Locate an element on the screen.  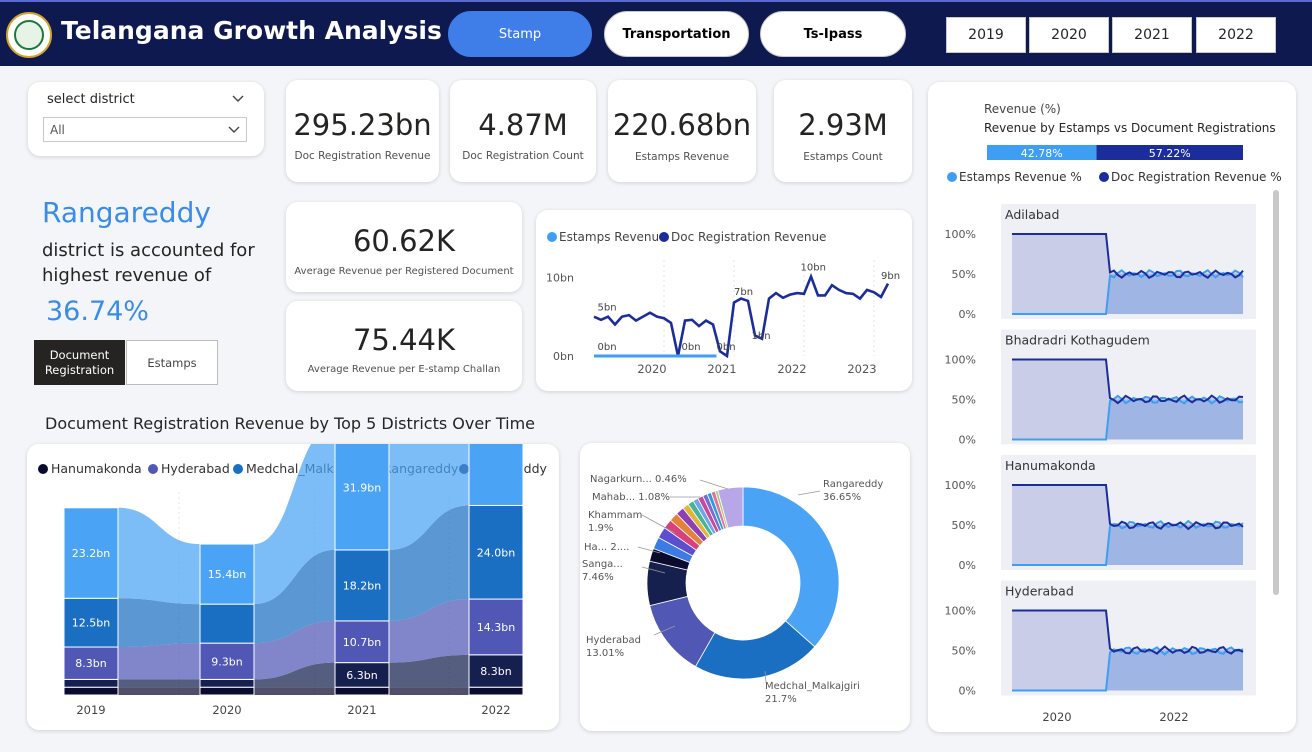
district-dropdown: All is located at coordinates (145, 129).